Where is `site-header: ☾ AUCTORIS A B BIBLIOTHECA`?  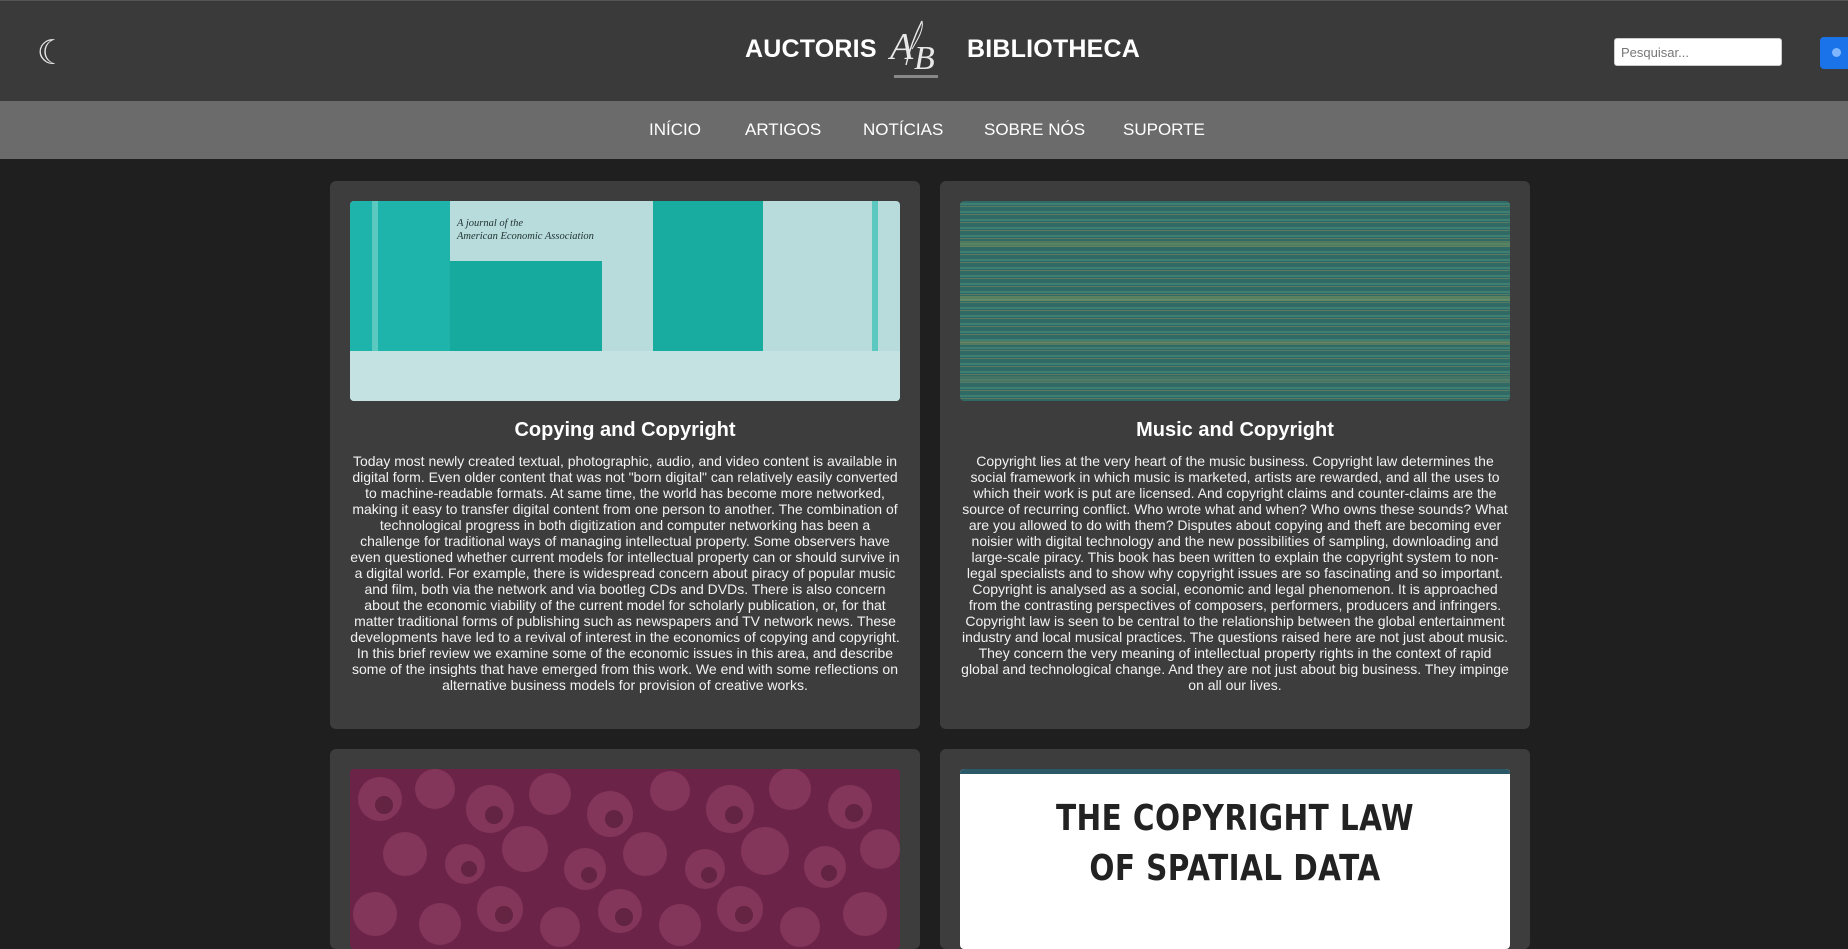
site-header: ☾ AUCTORIS A B BIBLIOTHECA is located at coordinates (924, 50).